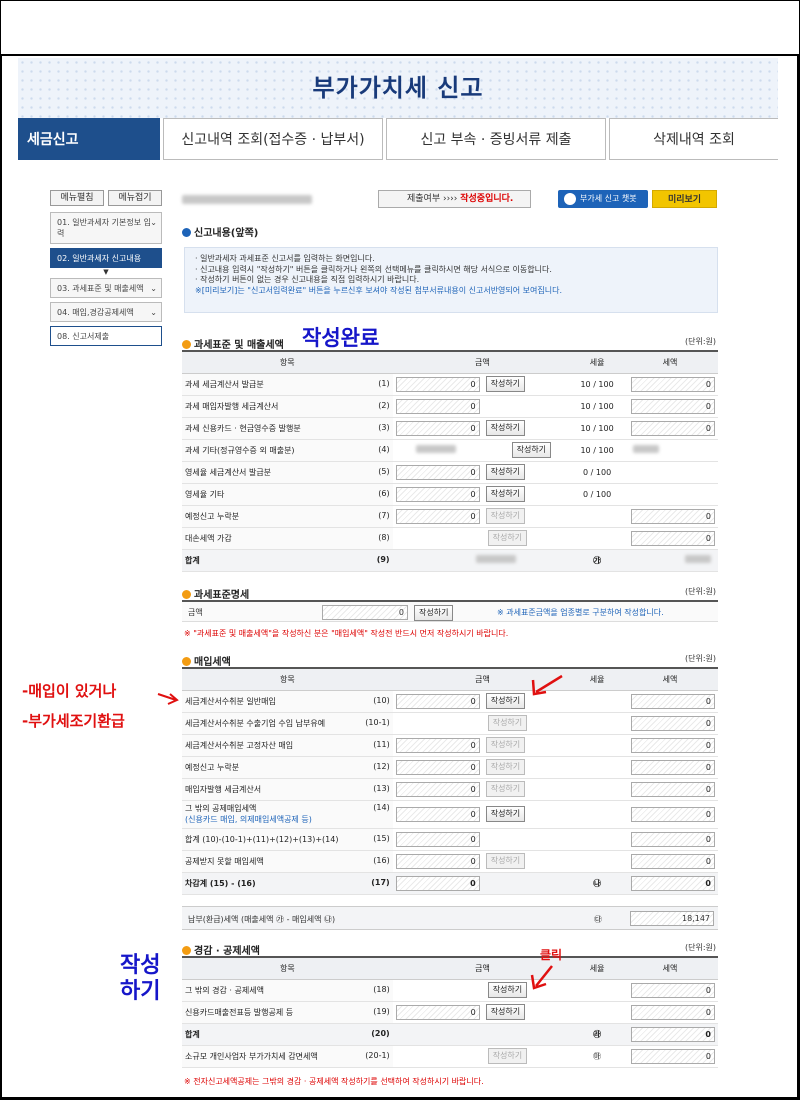 The width and height of the screenshot is (800, 1100). Describe the element at coordinates (384, 449) in the screenshot. I see `row-number: (4)` at that location.